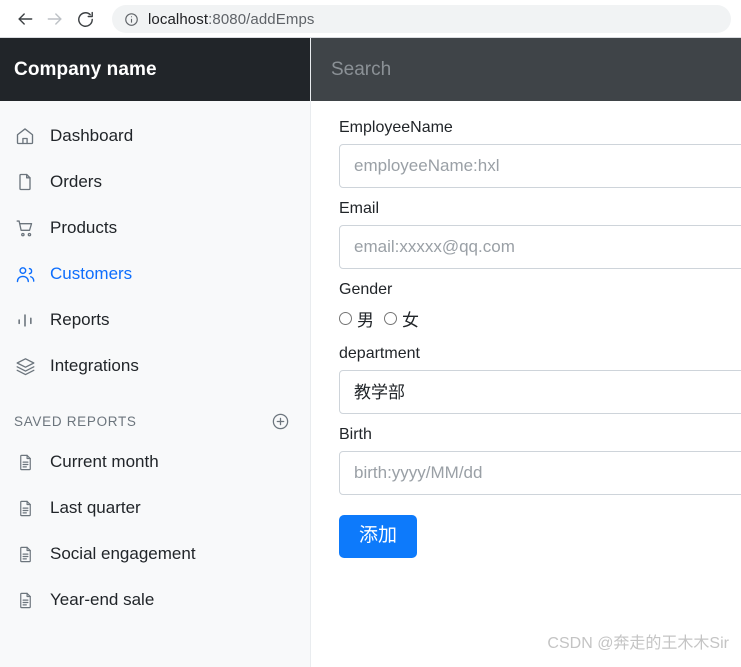 This screenshot has height=667, width=741. Describe the element at coordinates (540, 473) in the screenshot. I see `birth-input` at that location.